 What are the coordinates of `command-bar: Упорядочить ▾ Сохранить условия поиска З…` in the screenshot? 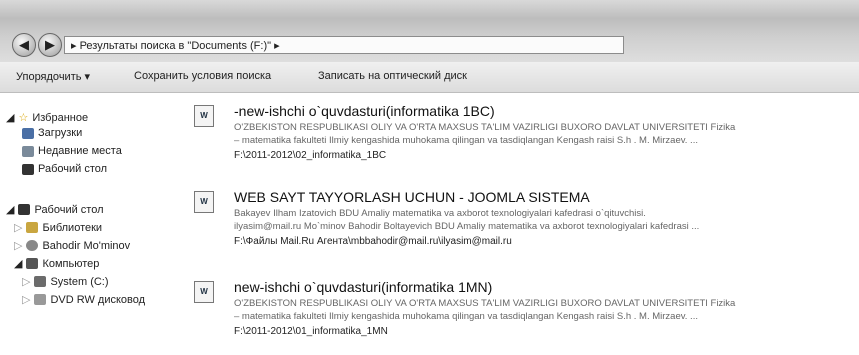 It's located at (429, 77).